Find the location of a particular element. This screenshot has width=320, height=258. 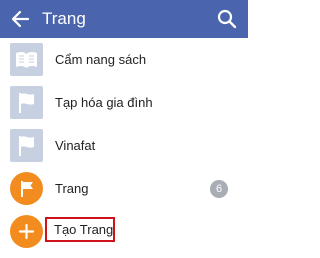

list-item-label: Tạp hóa gia đình is located at coordinates (104, 102).